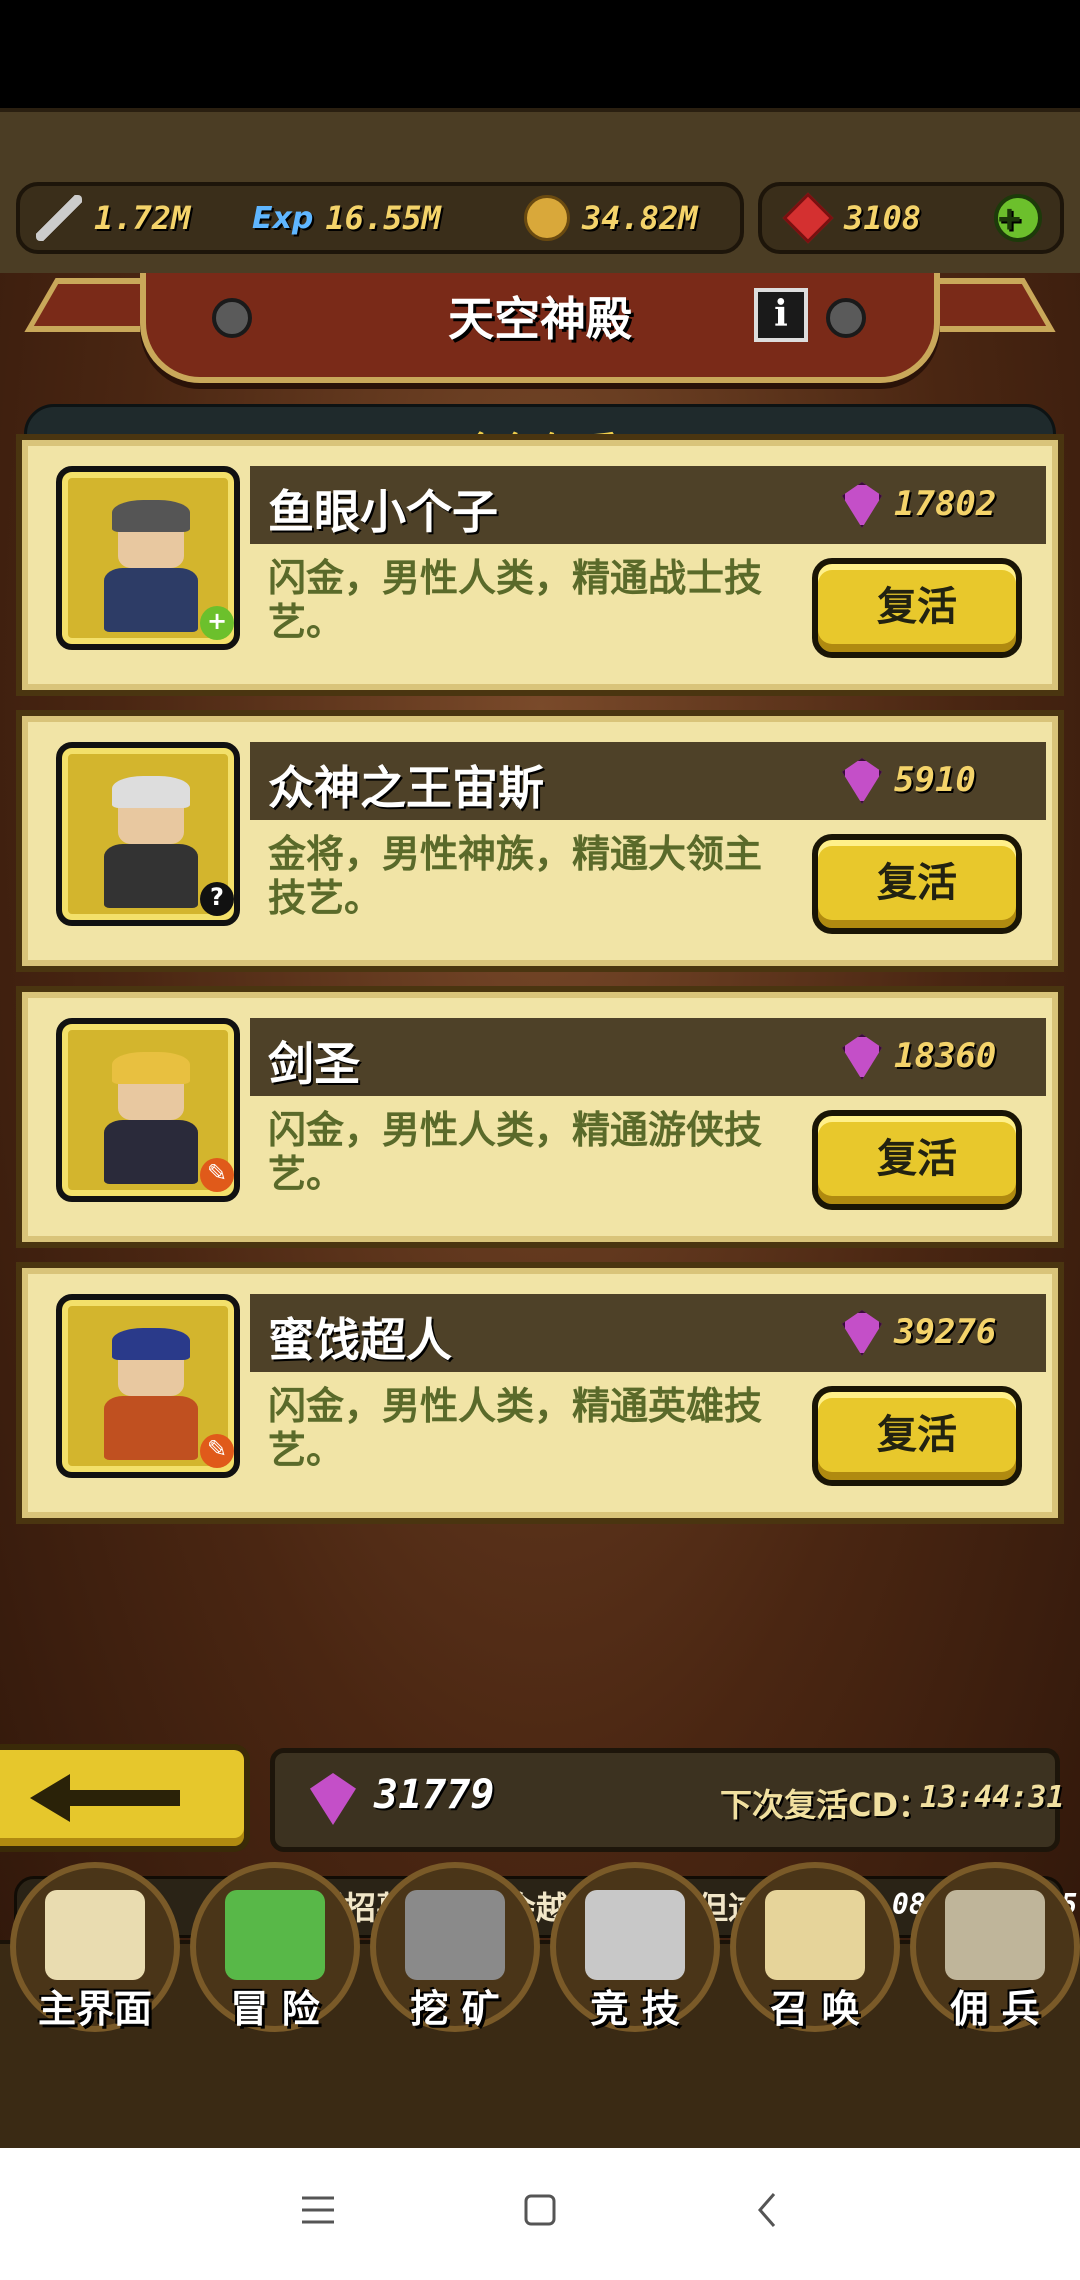 The height and width of the screenshot is (2280, 1080). Describe the element at coordinates (142, 218) in the screenshot. I see `attack-value: 1.72M` at that location.